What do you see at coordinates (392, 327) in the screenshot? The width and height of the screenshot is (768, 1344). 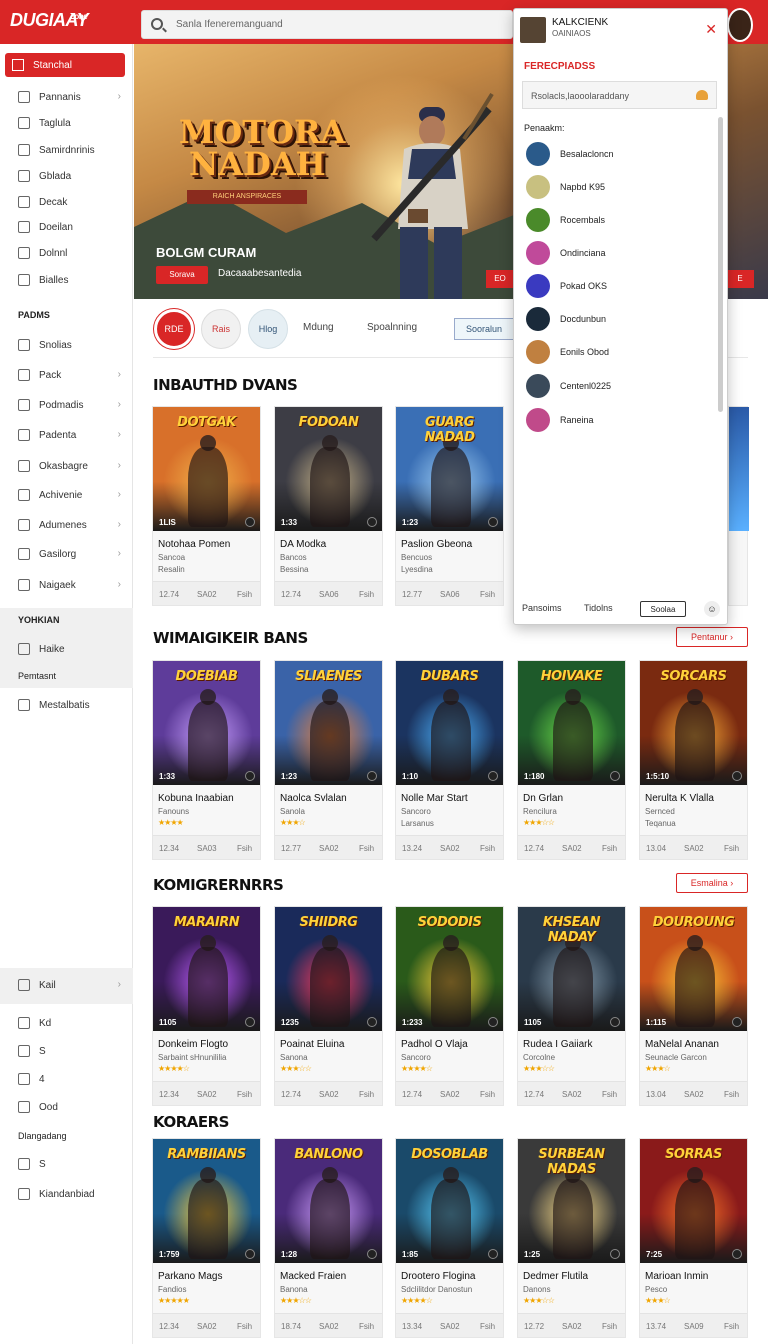 I see `filter-text-1: Spoalnning` at bounding box center [392, 327].